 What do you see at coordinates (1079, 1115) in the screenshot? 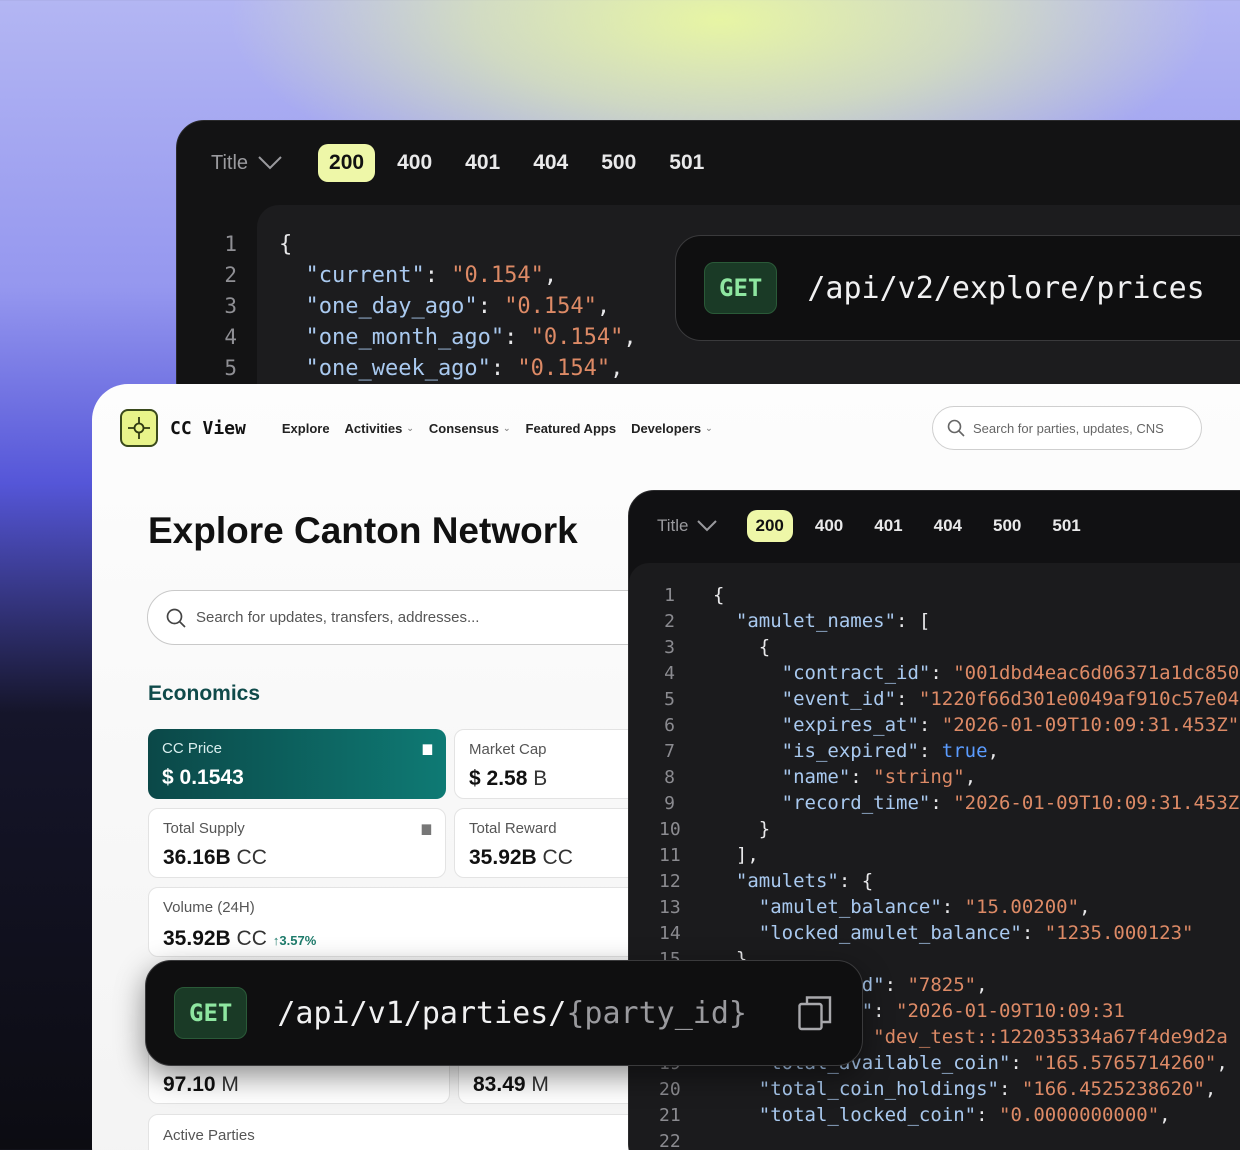
I see `code-token: "0.0000000000"` at bounding box center [1079, 1115].